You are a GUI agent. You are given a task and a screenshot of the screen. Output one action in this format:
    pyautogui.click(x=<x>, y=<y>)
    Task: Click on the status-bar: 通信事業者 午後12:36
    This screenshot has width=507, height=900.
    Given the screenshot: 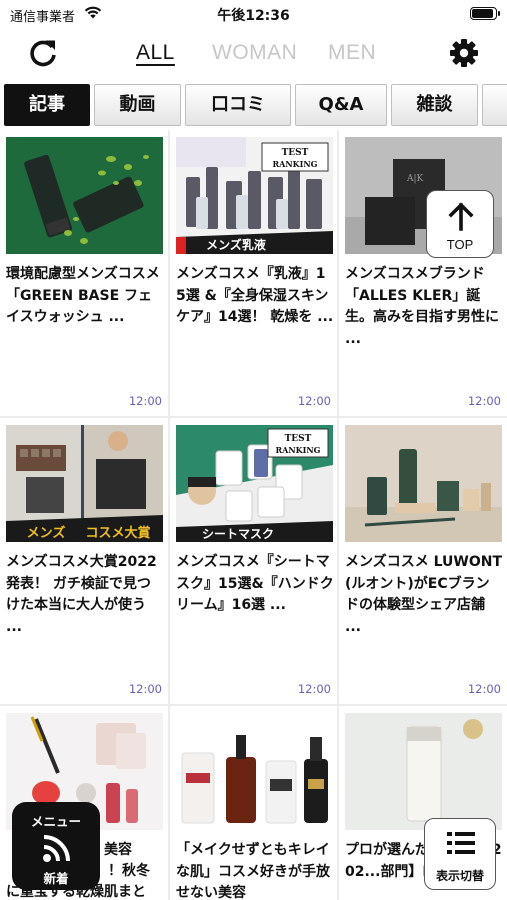 What is the action you would take?
    pyautogui.click(x=253, y=15)
    